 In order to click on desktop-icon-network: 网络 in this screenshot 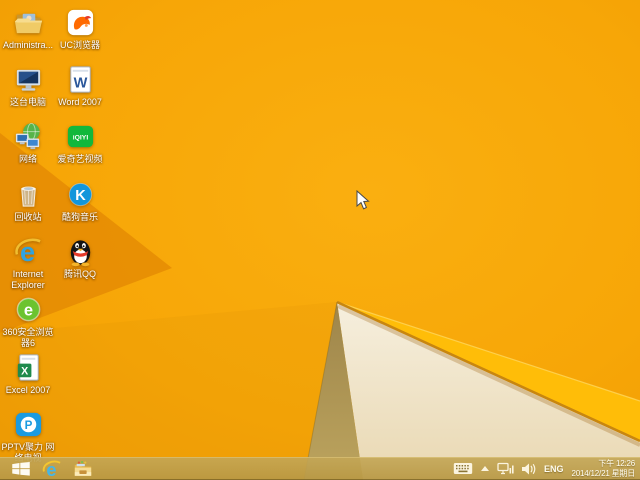, I will do `click(28, 143)`.